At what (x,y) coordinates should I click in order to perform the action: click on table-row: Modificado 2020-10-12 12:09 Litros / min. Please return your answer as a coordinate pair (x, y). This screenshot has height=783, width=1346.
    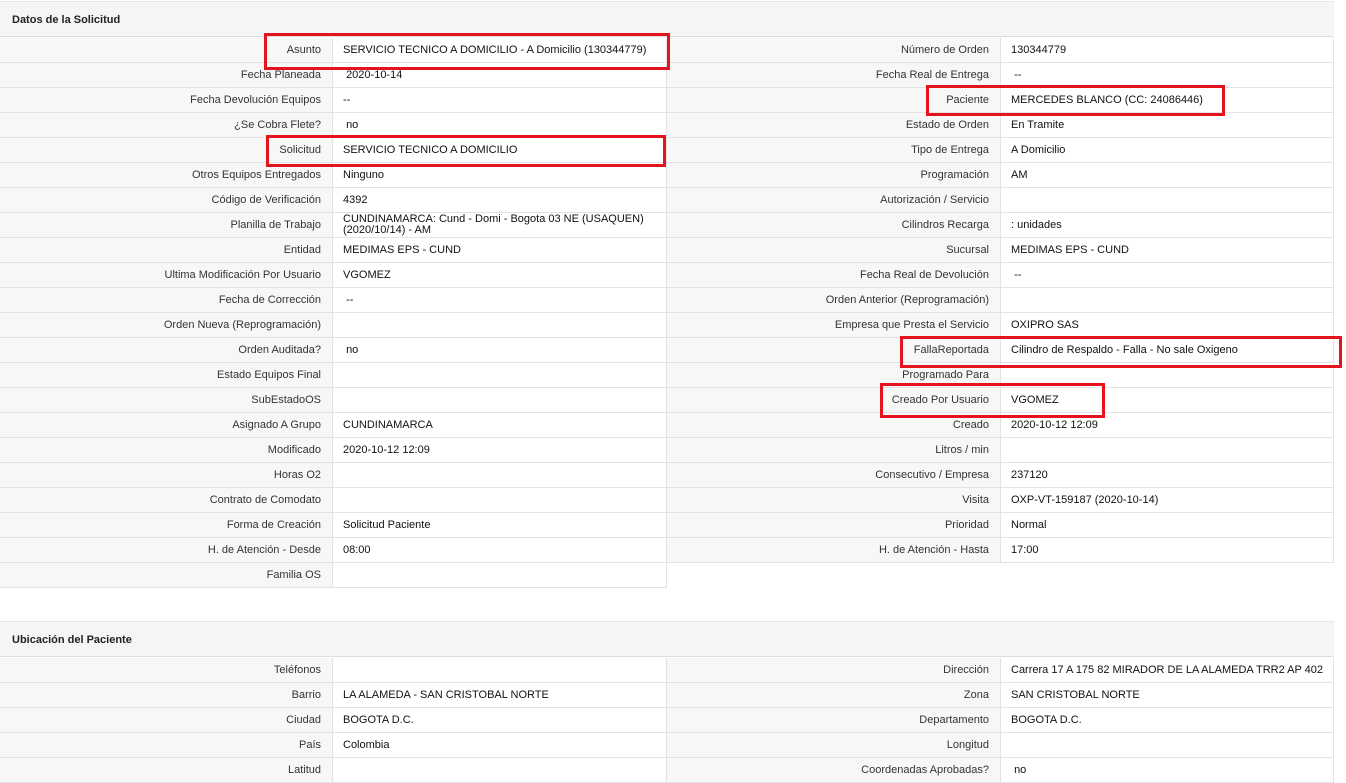
    Looking at the image, I should click on (667, 450).